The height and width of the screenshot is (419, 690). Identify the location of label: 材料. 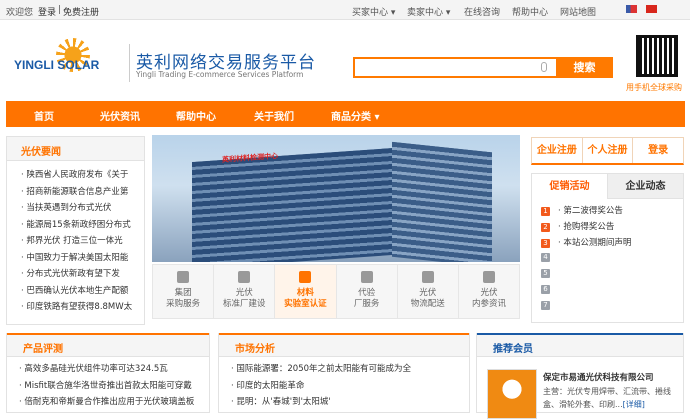
(305, 293).